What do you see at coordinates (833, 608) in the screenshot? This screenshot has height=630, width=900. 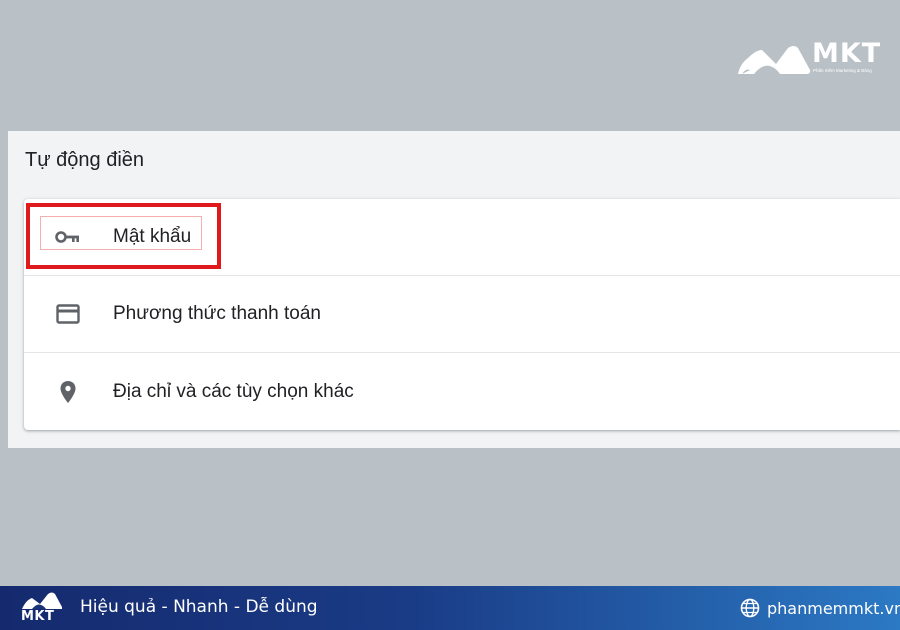 I see `website-text: phanmemmkt.vn` at bounding box center [833, 608].